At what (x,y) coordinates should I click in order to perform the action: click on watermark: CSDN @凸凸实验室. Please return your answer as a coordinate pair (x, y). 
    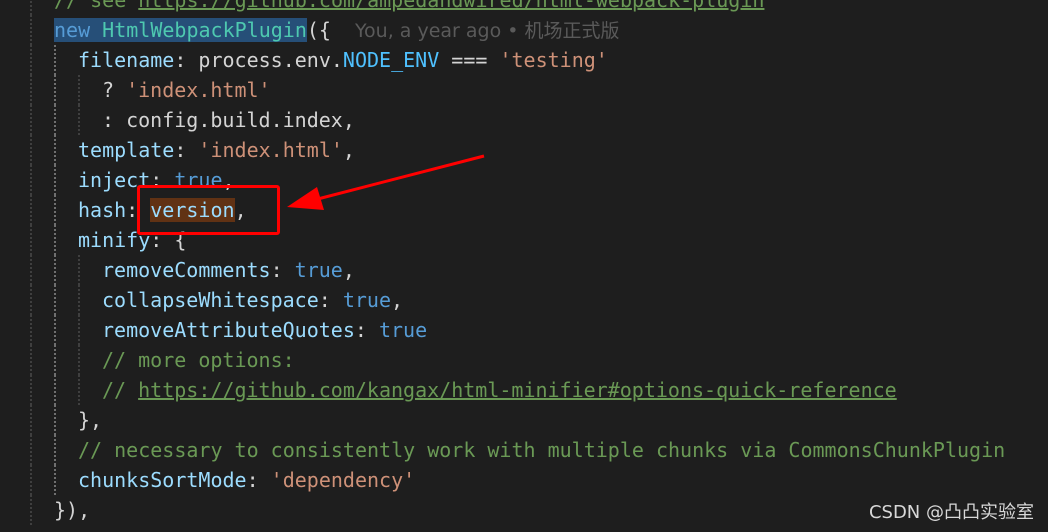
    Looking at the image, I should click on (951, 512).